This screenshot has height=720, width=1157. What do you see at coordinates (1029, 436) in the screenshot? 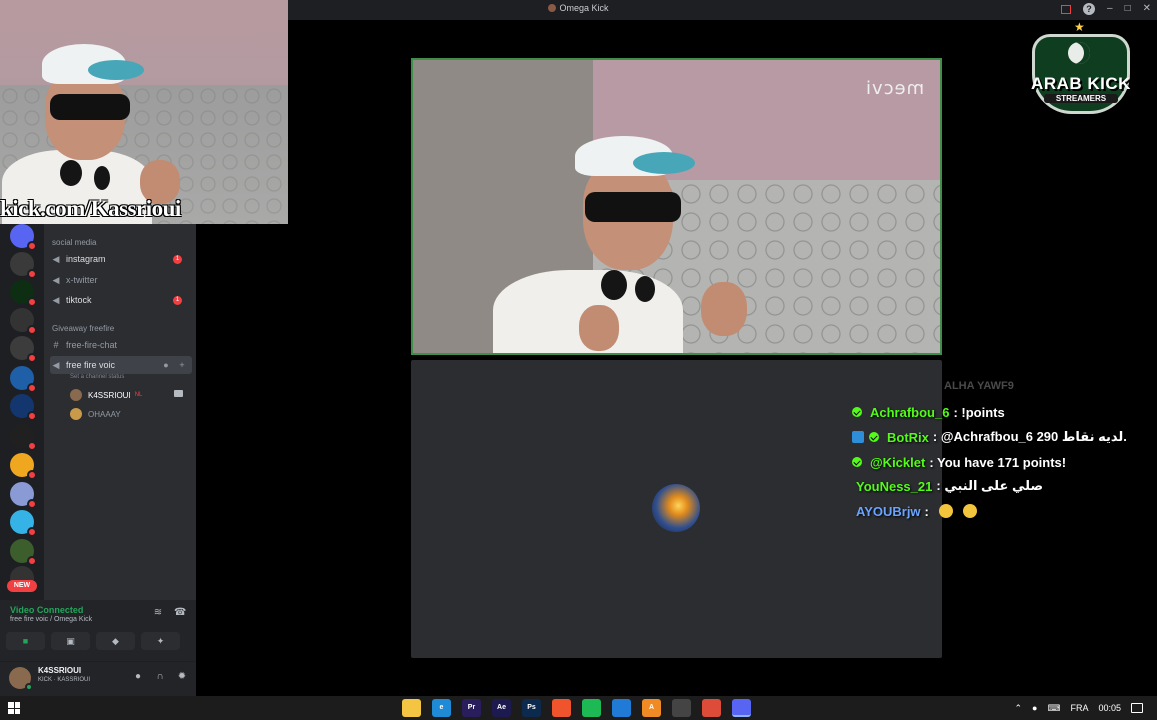
I see `chat-text: : @Achrafbou_6 290 لديه نقاط.` at bounding box center [1029, 436].